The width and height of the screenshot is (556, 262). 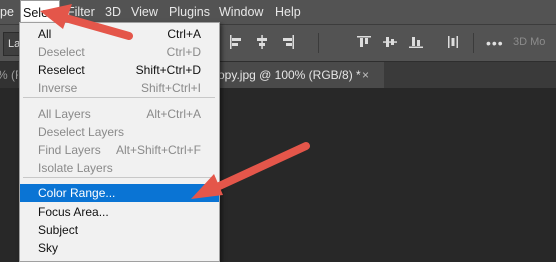 What do you see at coordinates (61, 52) in the screenshot?
I see `menu-item-label: Deselect` at bounding box center [61, 52].